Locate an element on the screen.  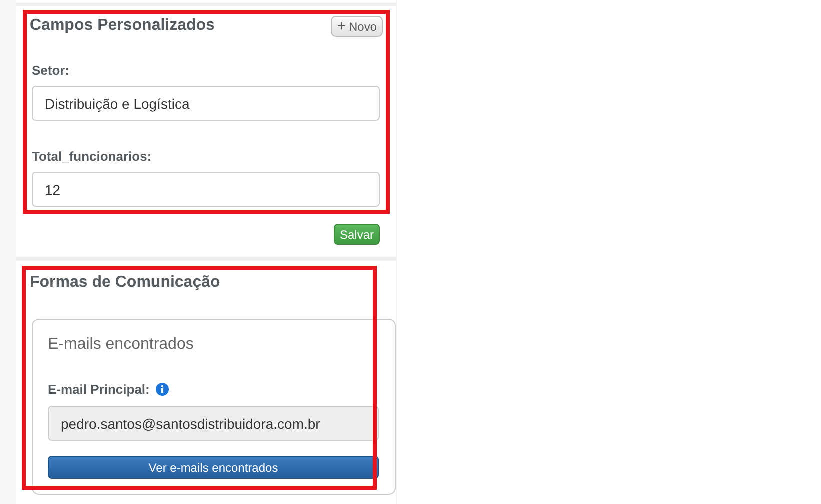
email-field: pedro.santos@santosdistribuidora.com.br is located at coordinates (213, 423).